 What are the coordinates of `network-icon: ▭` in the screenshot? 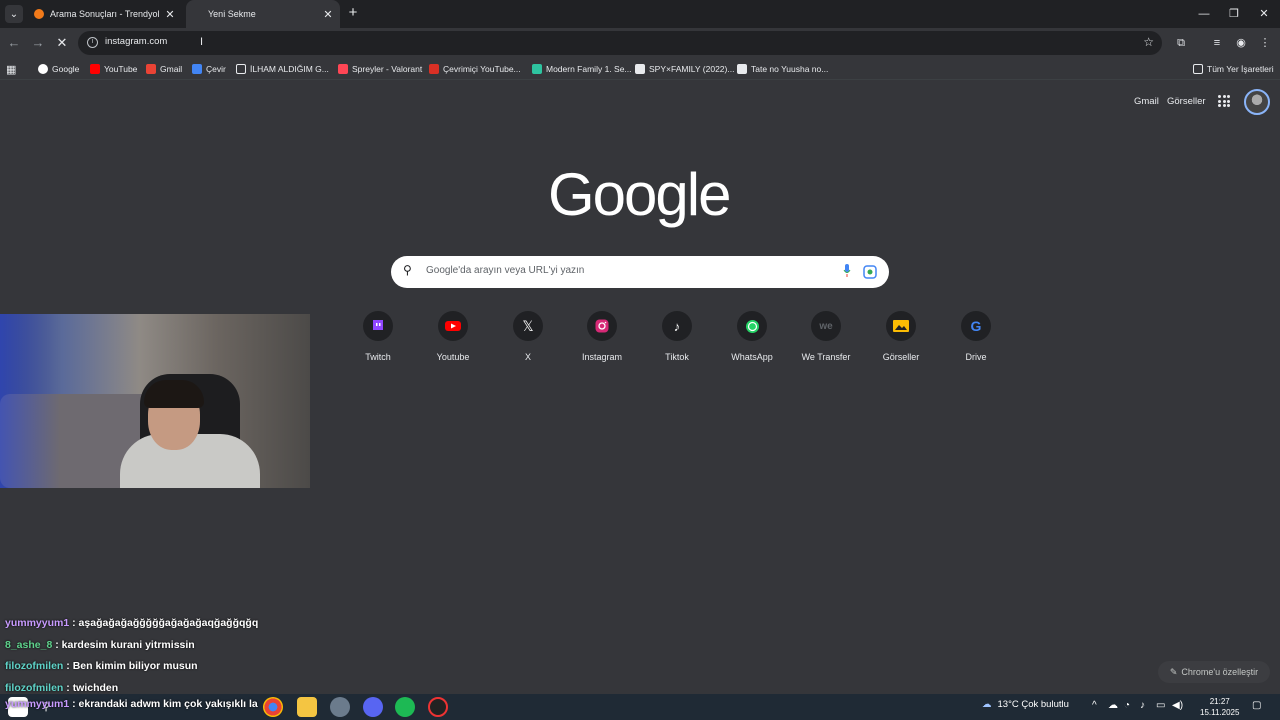 It's located at (1160, 705).